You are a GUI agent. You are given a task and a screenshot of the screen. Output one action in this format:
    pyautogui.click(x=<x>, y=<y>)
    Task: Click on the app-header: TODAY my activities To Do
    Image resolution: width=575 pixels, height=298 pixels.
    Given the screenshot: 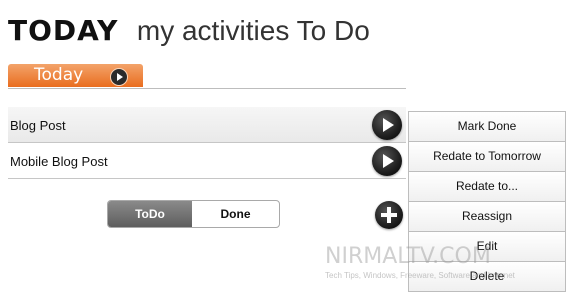 What is the action you would take?
    pyautogui.click(x=189, y=34)
    